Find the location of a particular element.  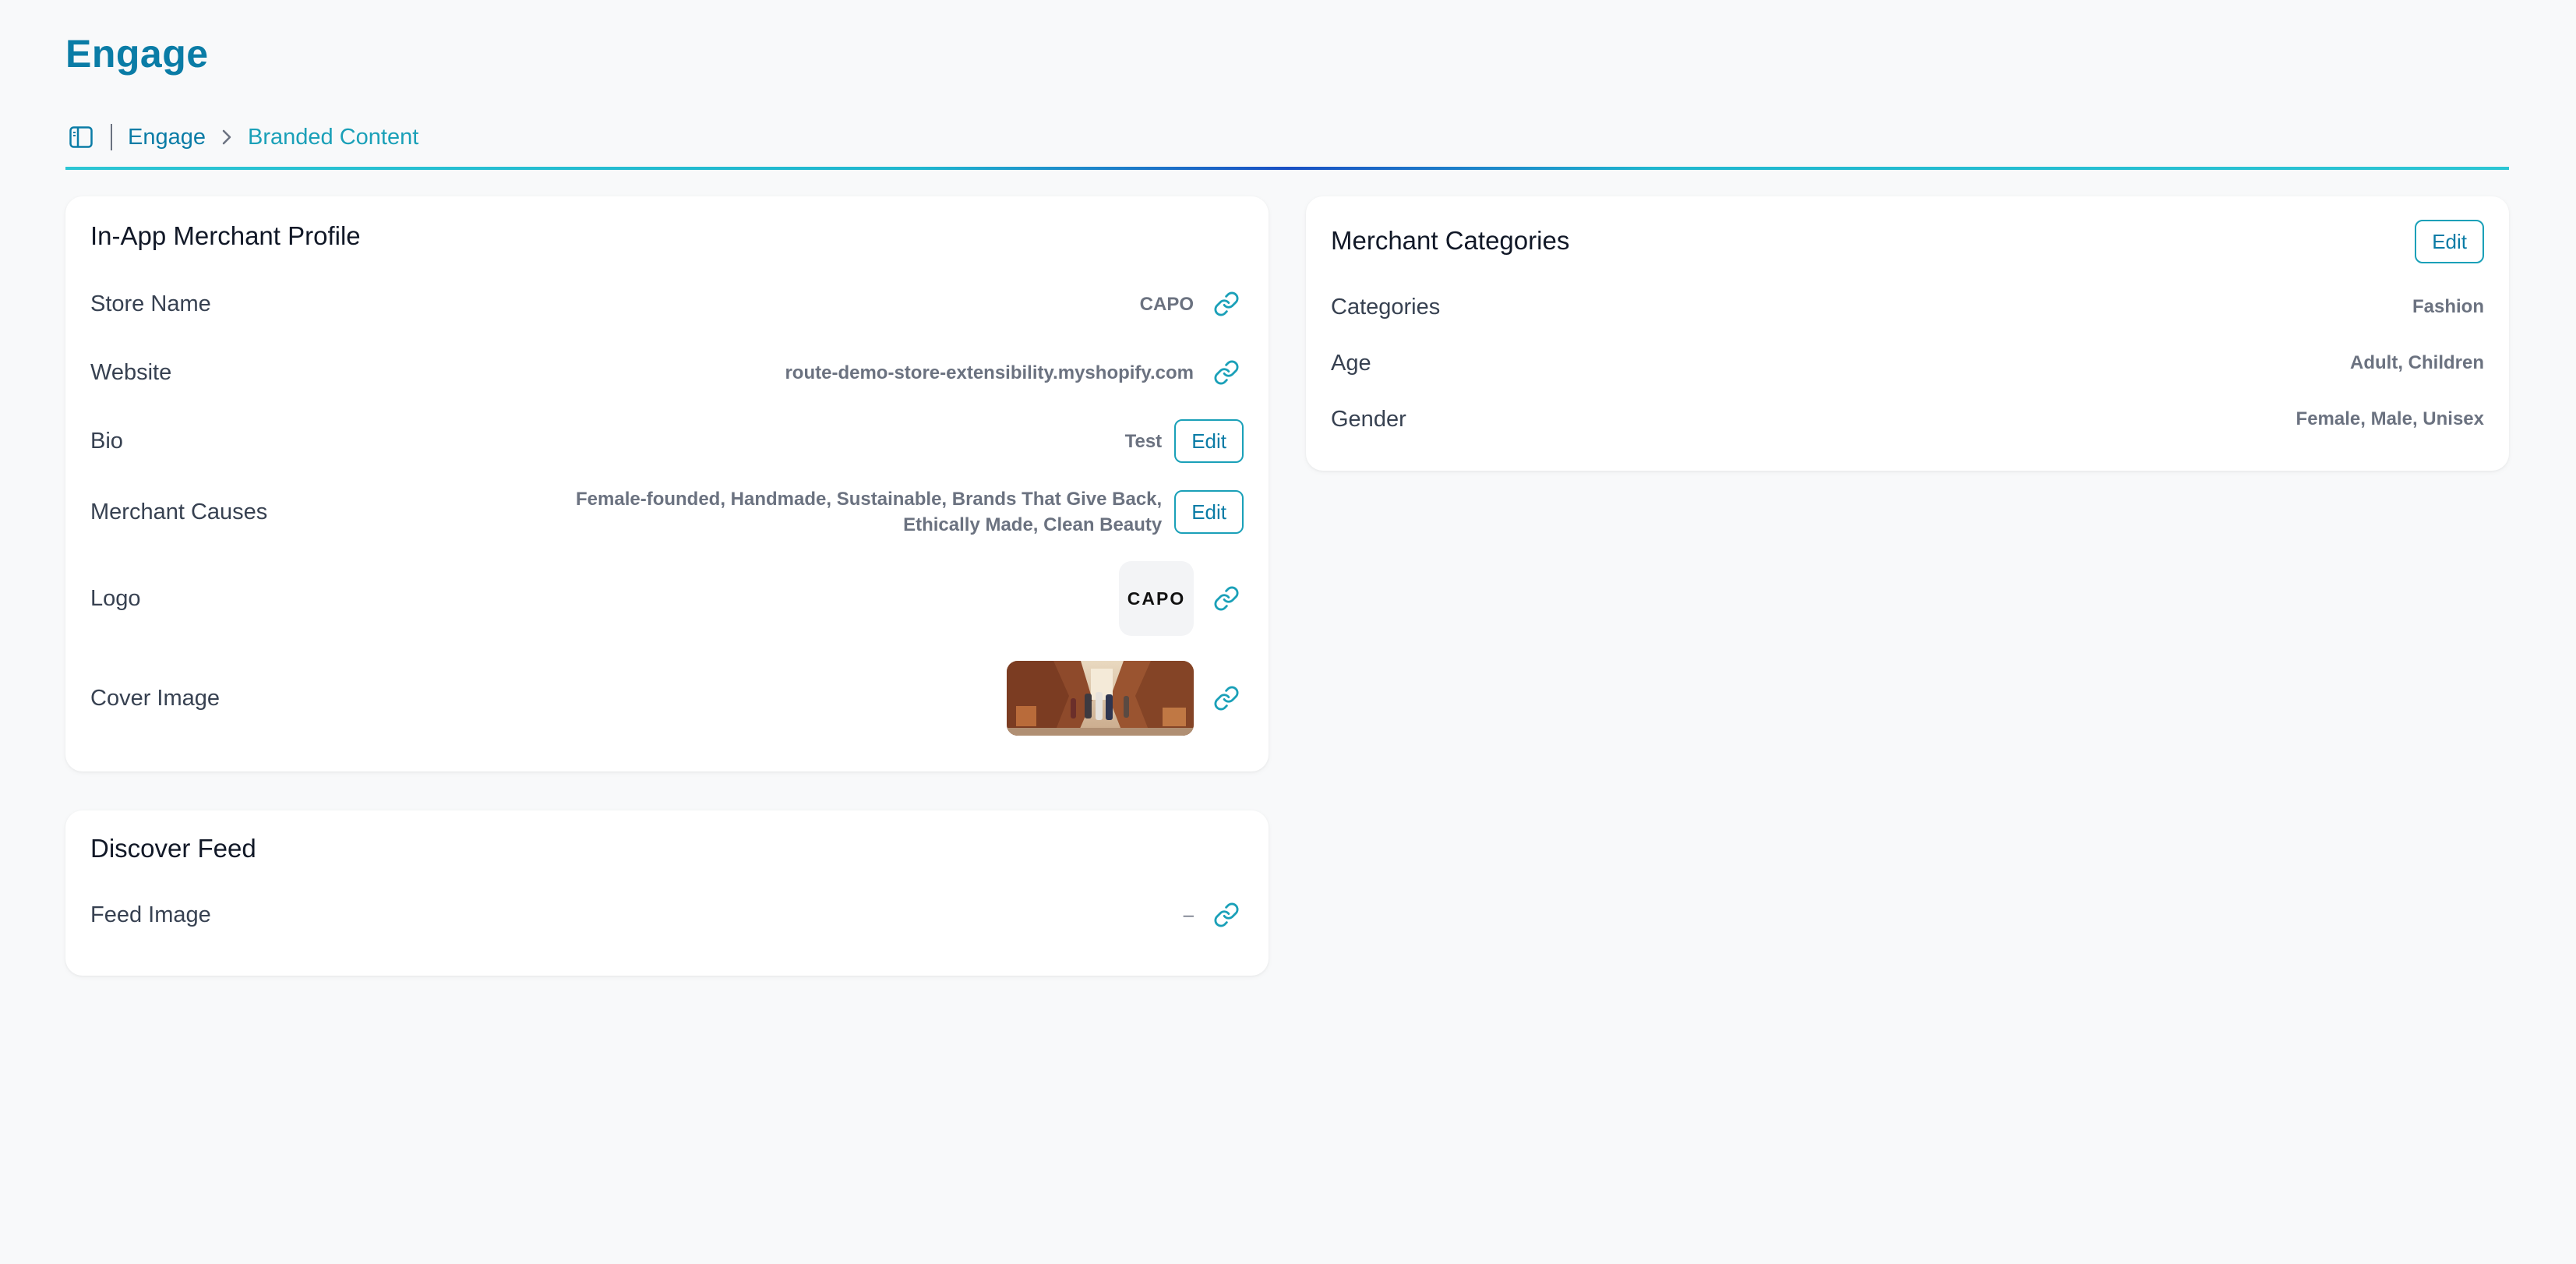

store-name-value: CAPO is located at coordinates (1166, 304).